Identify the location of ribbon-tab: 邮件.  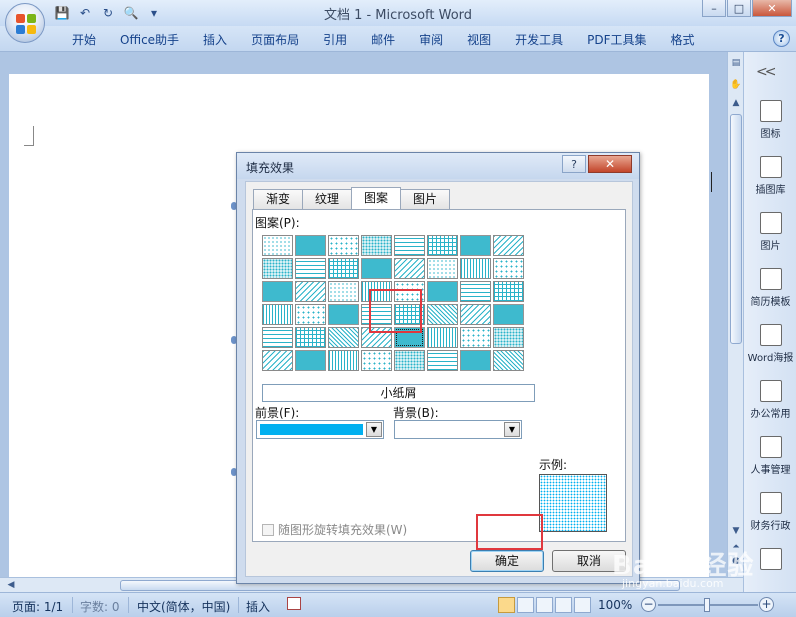
(383, 40).